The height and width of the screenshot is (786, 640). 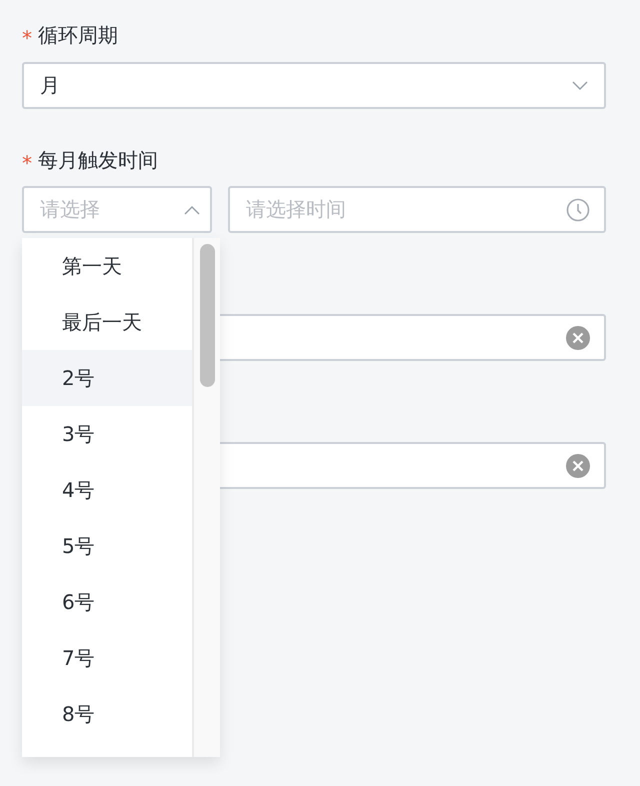 I want to click on dropdown-option: 第一天, so click(x=107, y=266).